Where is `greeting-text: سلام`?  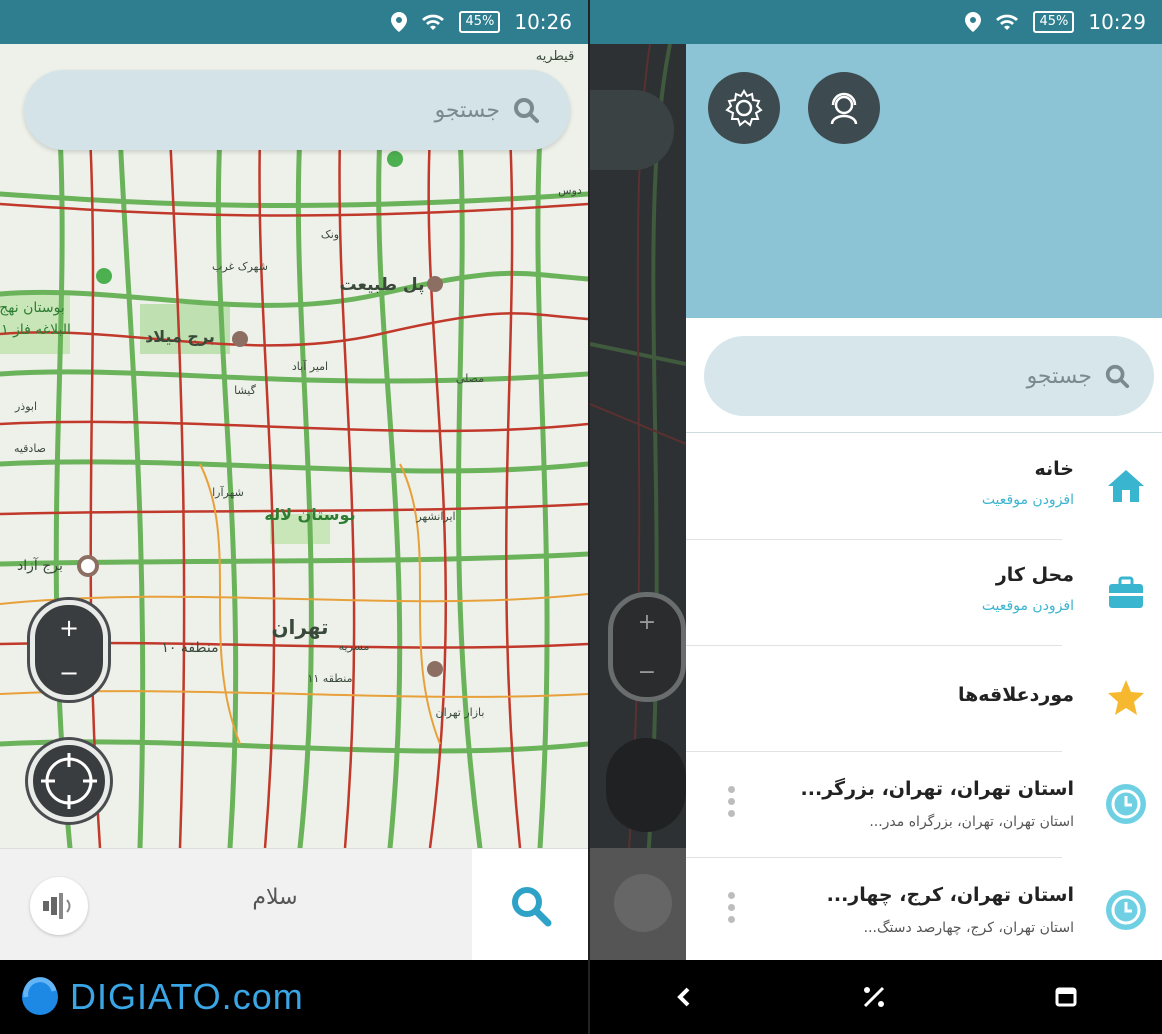
greeting-text: سلام is located at coordinates (275, 897).